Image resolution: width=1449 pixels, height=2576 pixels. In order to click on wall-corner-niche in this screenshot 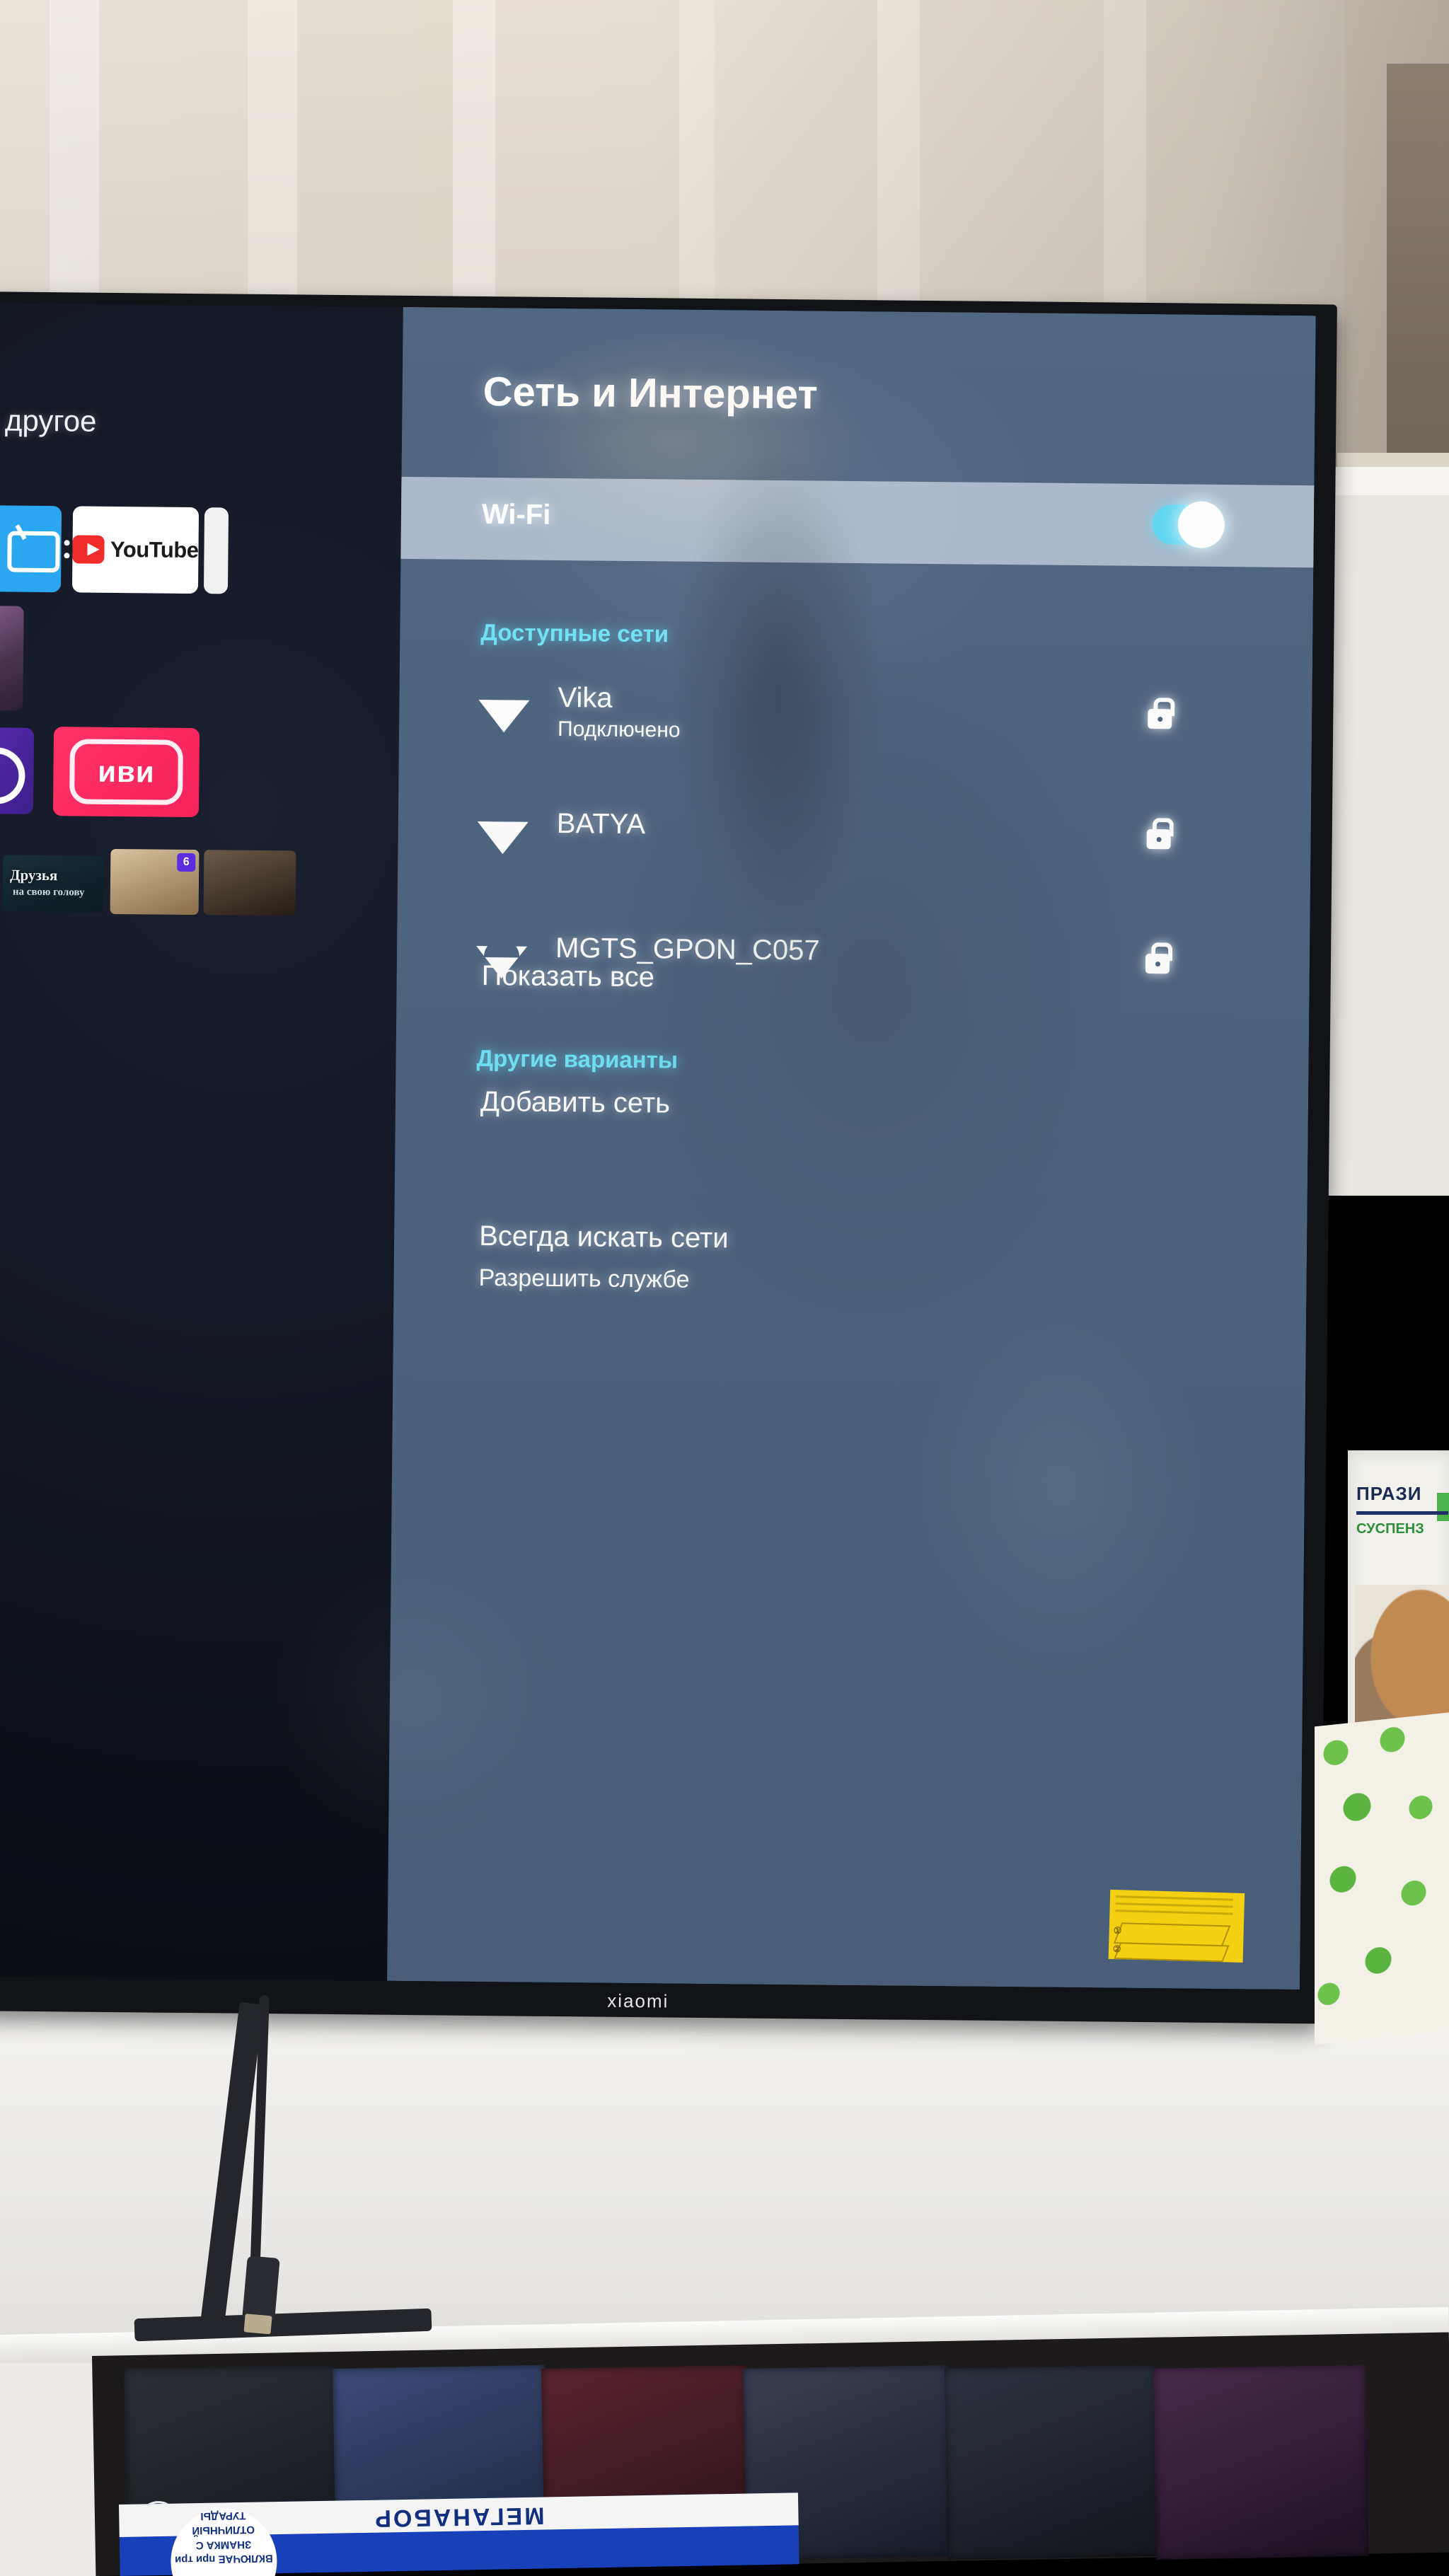, I will do `click(1418, 269)`.